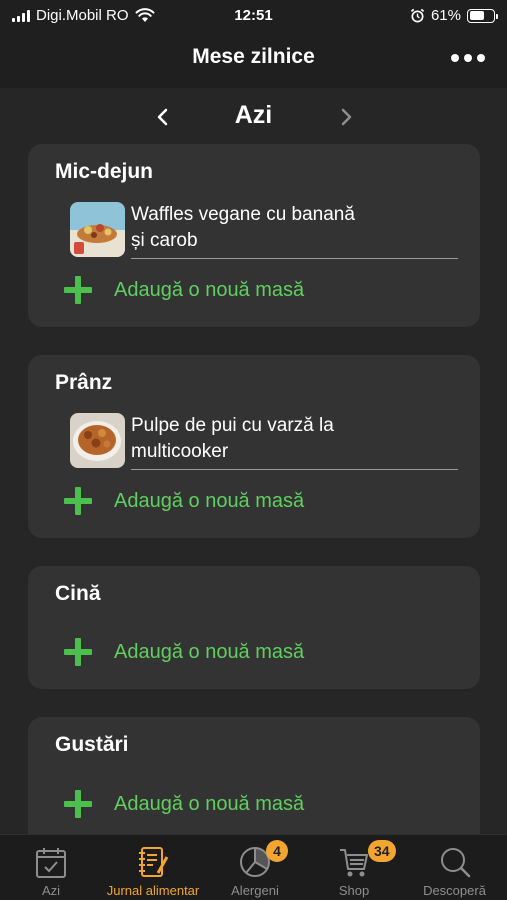 The image size is (507, 900). I want to click on calendar-check-icon, so click(51, 863).